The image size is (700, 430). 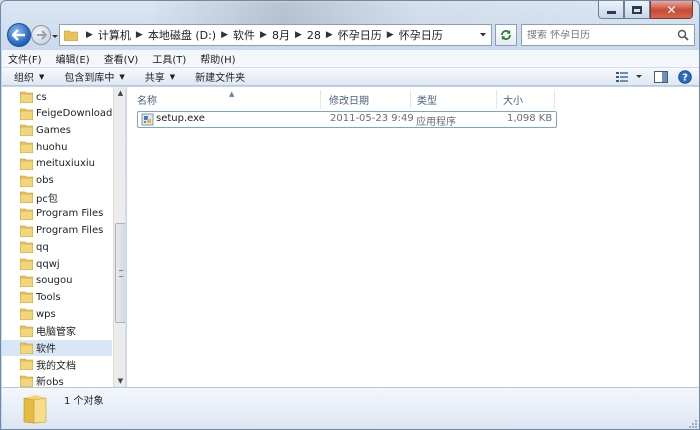 What do you see at coordinates (57, 297) in the screenshot?
I see `tree-item: Tools` at bounding box center [57, 297].